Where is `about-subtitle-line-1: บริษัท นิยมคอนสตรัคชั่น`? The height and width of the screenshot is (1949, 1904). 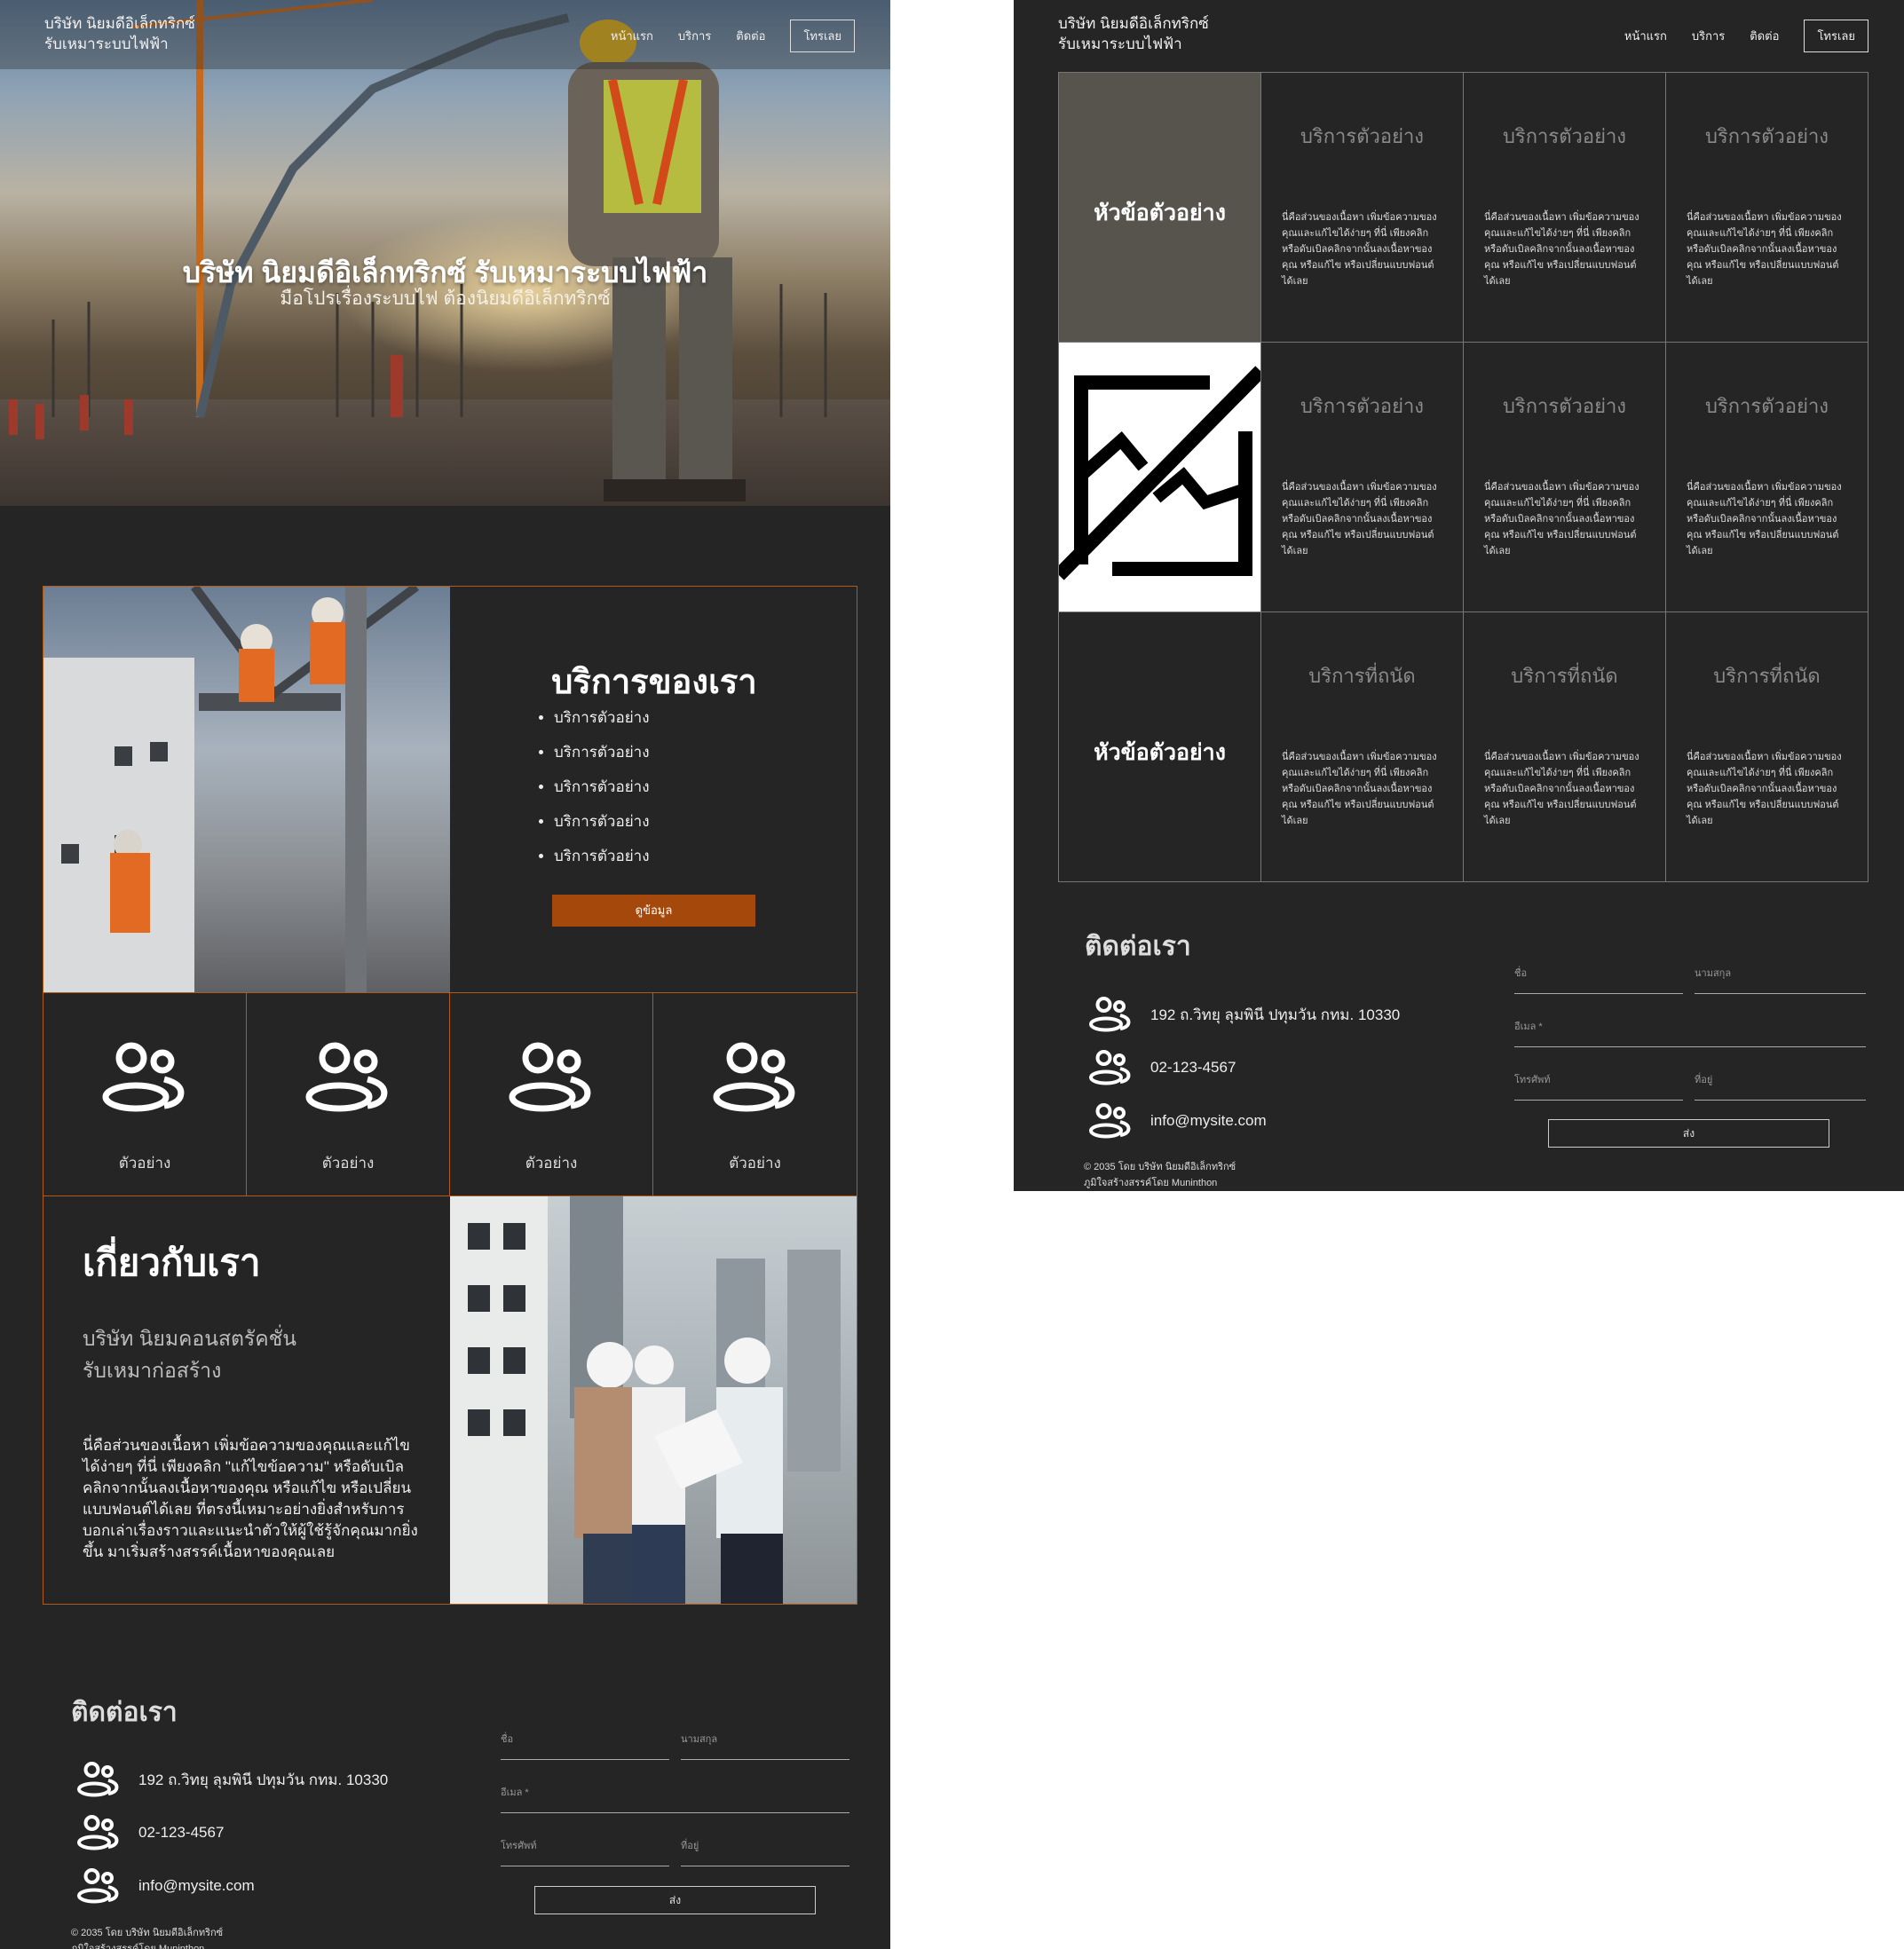 about-subtitle-line-1: บริษัท นิยมคอนสตรัคชั่น is located at coordinates (189, 1338).